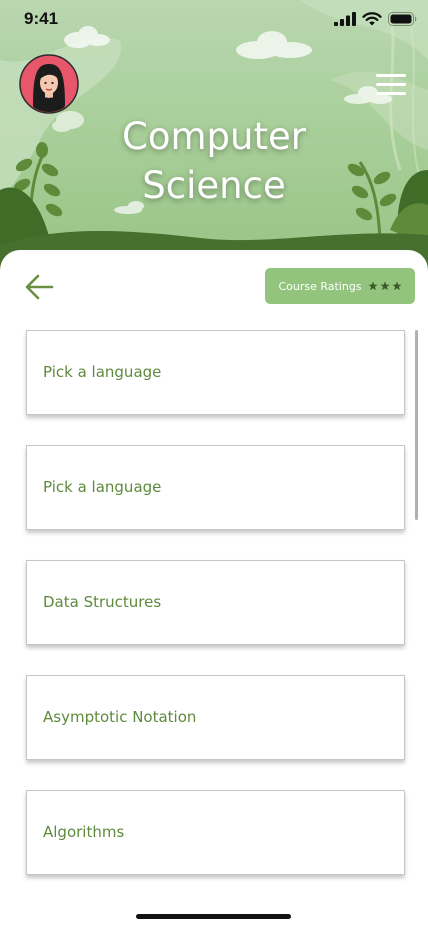  What do you see at coordinates (214, 20) in the screenshot?
I see `status-bar: 9:41` at bounding box center [214, 20].